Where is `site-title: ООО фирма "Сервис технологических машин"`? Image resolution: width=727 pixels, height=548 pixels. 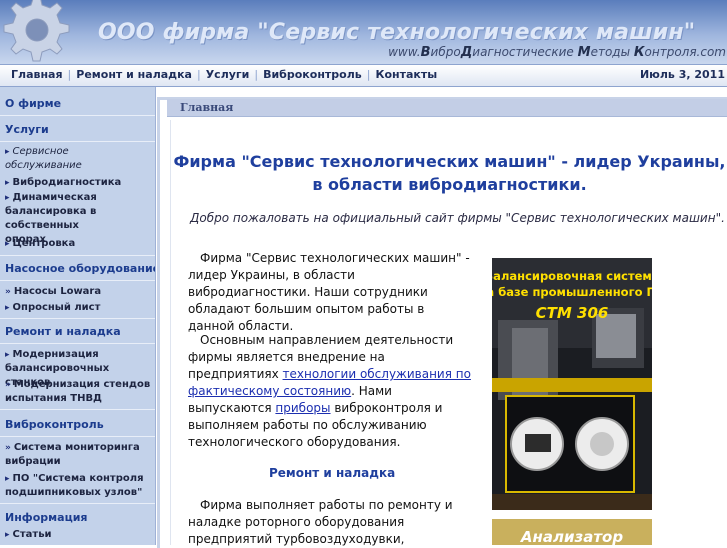
site-title: ООО фирма "Сервис технологических машин" is located at coordinates (397, 32).